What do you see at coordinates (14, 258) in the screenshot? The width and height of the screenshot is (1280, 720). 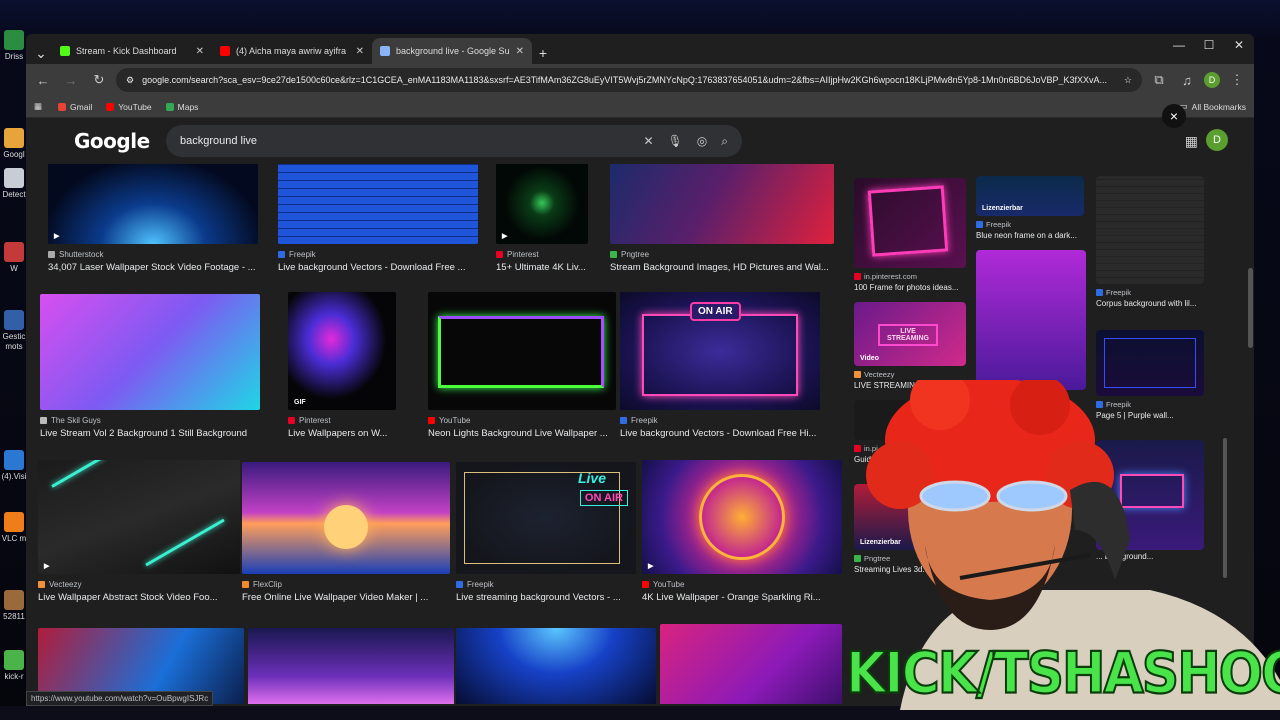 I see `desktop-icon: W` at bounding box center [14, 258].